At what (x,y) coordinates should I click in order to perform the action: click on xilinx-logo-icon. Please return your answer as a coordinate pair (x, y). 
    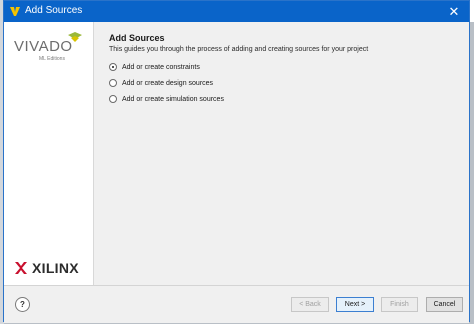
    Looking at the image, I should click on (21, 268).